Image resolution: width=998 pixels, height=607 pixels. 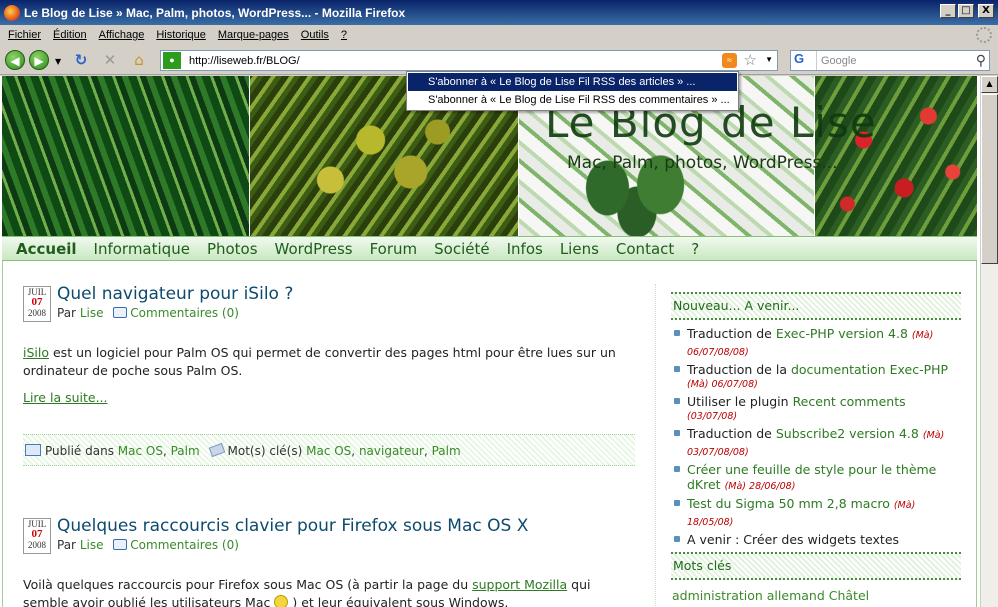 I want to click on nav-photos: Photos, so click(x=232, y=249).